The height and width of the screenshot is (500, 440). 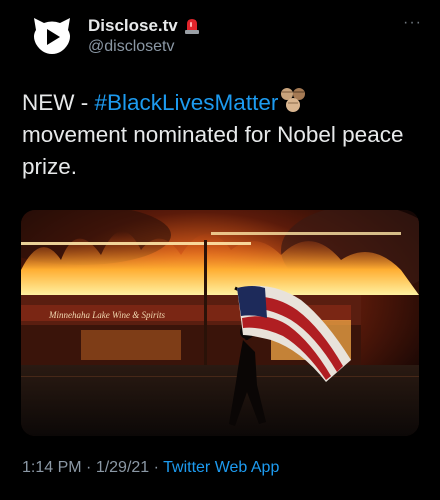 What do you see at coordinates (191, 26) in the screenshot?
I see `siren-icon` at bounding box center [191, 26].